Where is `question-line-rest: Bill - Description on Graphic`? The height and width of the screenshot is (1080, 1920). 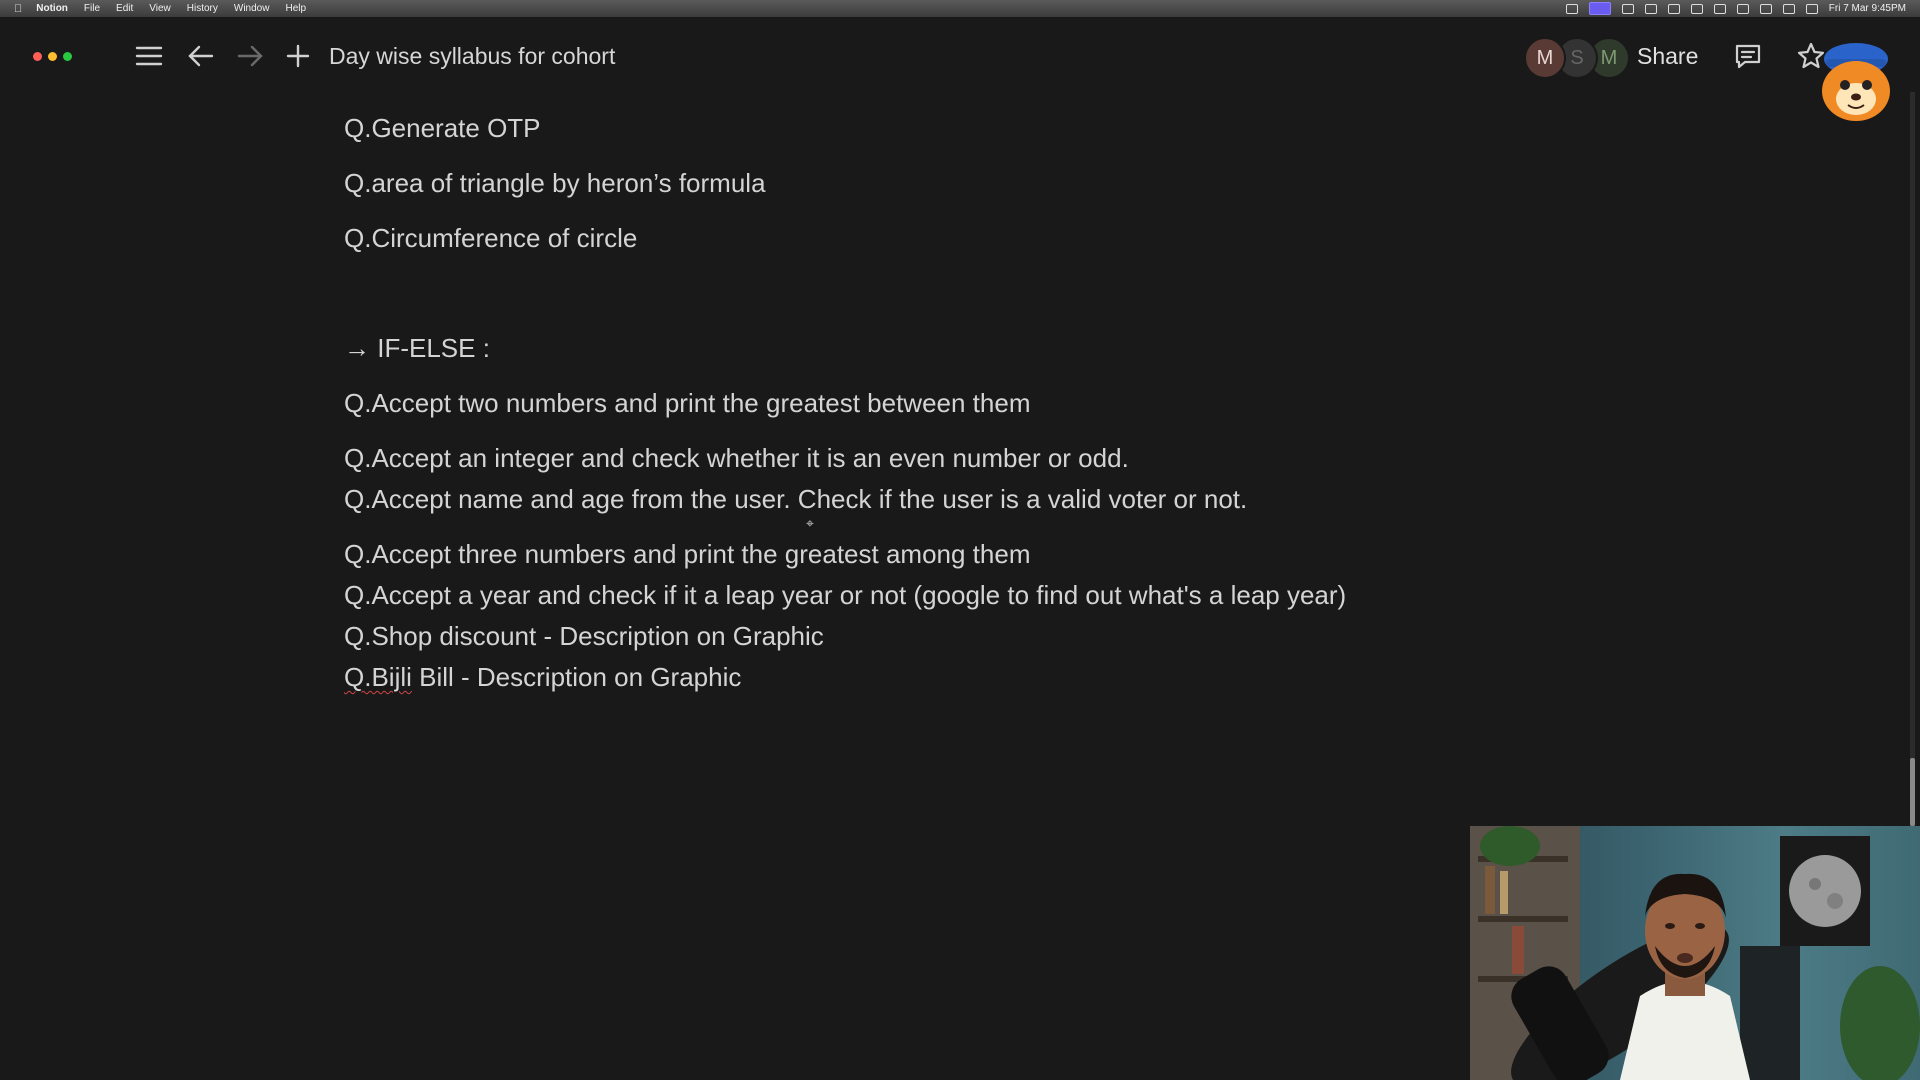
question-line-rest: Bill - Description on Graphic is located at coordinates (576, 677).